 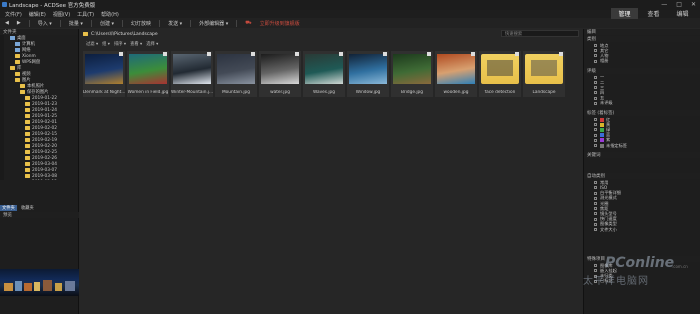 What do you see at coordinates (540, 33) in the screenshot?
I see `search-input: 快速搜索` at bounding box center [540, 33].